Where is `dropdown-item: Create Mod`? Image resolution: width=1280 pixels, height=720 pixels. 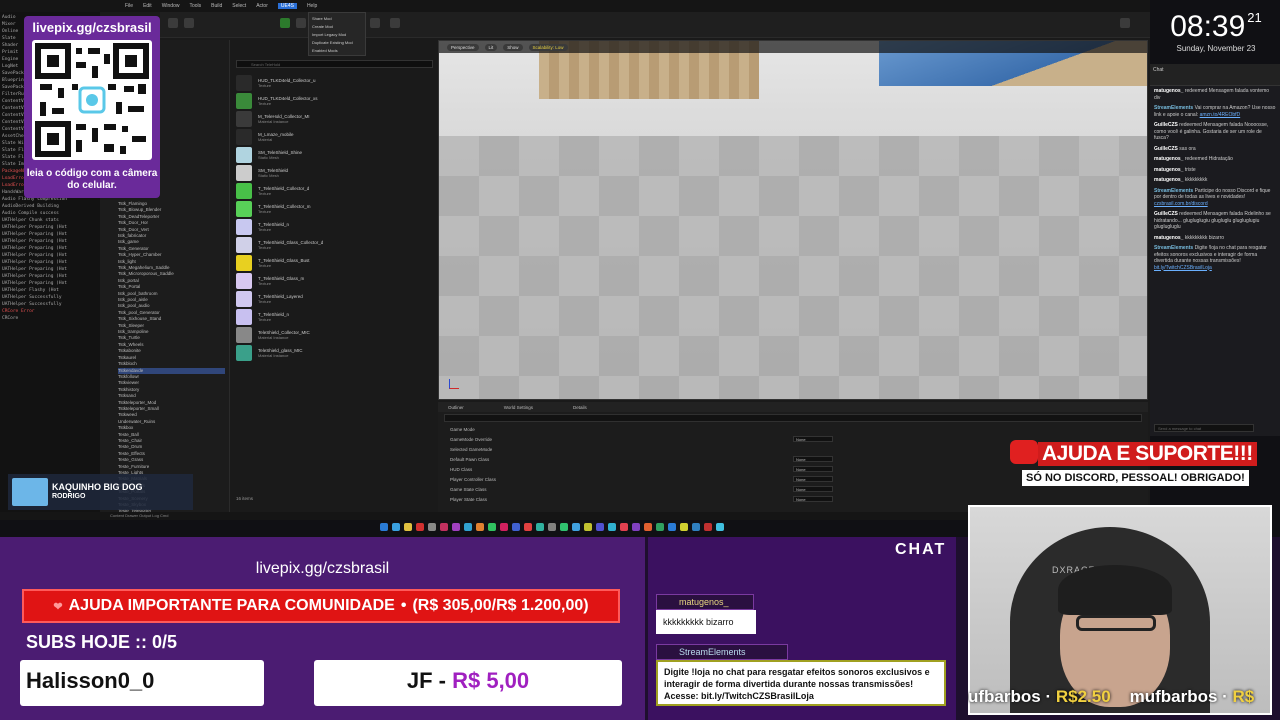
dropdown-item: Create Mod is located at coordinates (337, 27).